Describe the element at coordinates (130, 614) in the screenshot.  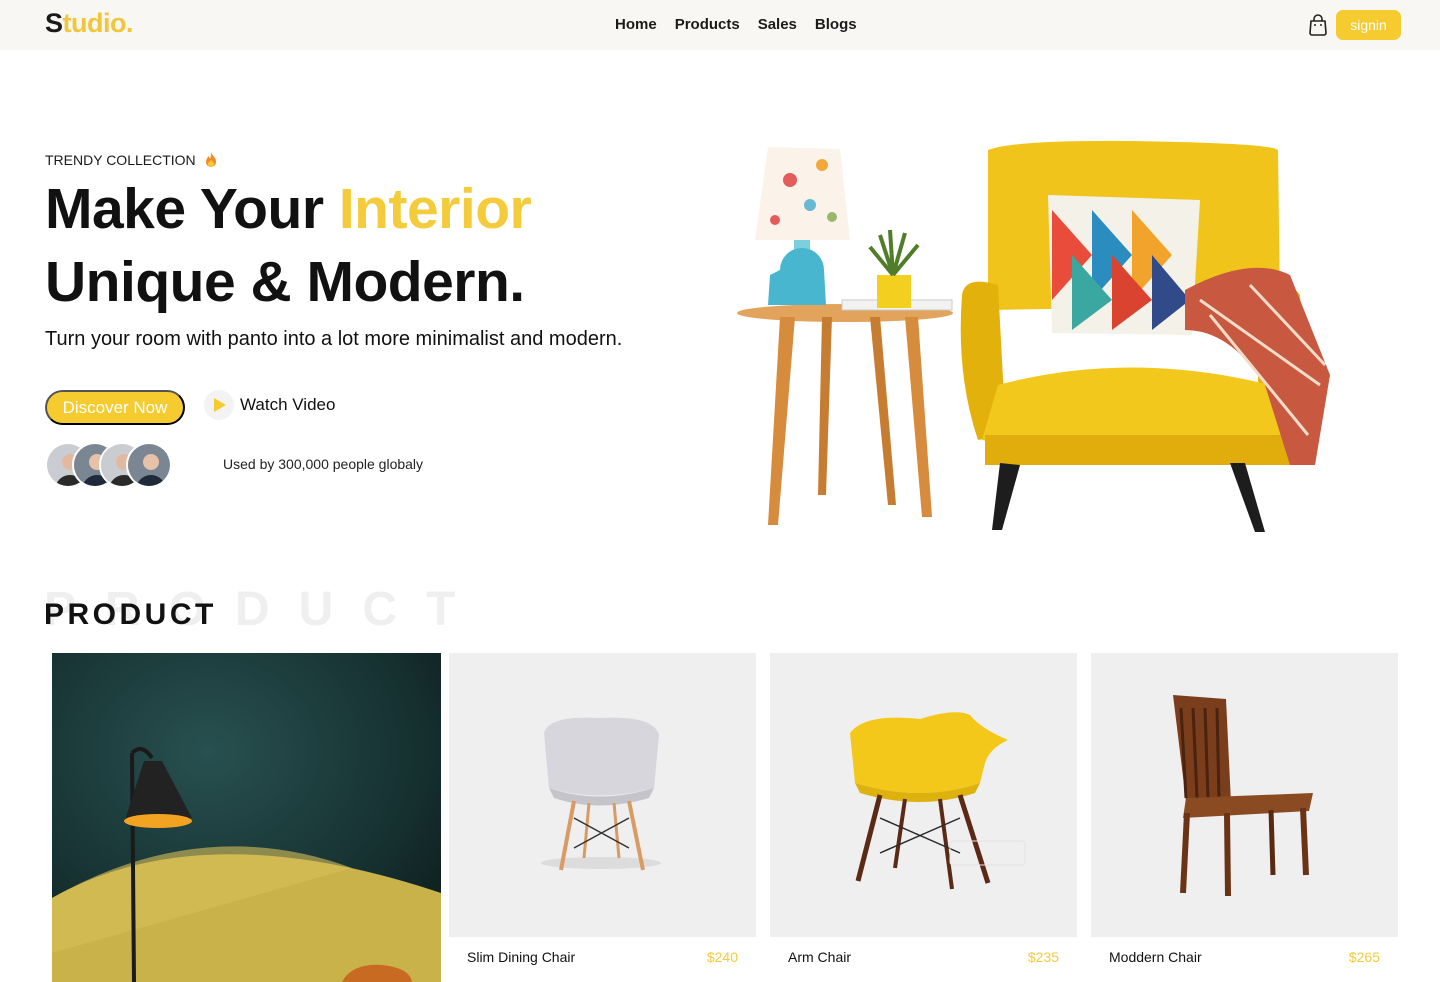
I see `section-title: PRODUCT` at that location.